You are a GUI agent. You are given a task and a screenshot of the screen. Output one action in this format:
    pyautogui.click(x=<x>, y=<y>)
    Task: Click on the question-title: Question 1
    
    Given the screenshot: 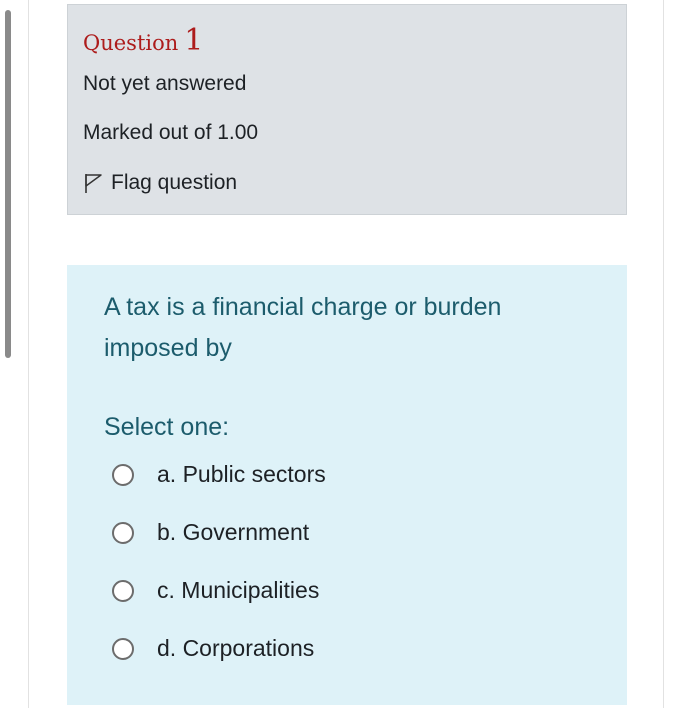 What is the action you would take?
    pyautogui.click(x=143, y=40)
    